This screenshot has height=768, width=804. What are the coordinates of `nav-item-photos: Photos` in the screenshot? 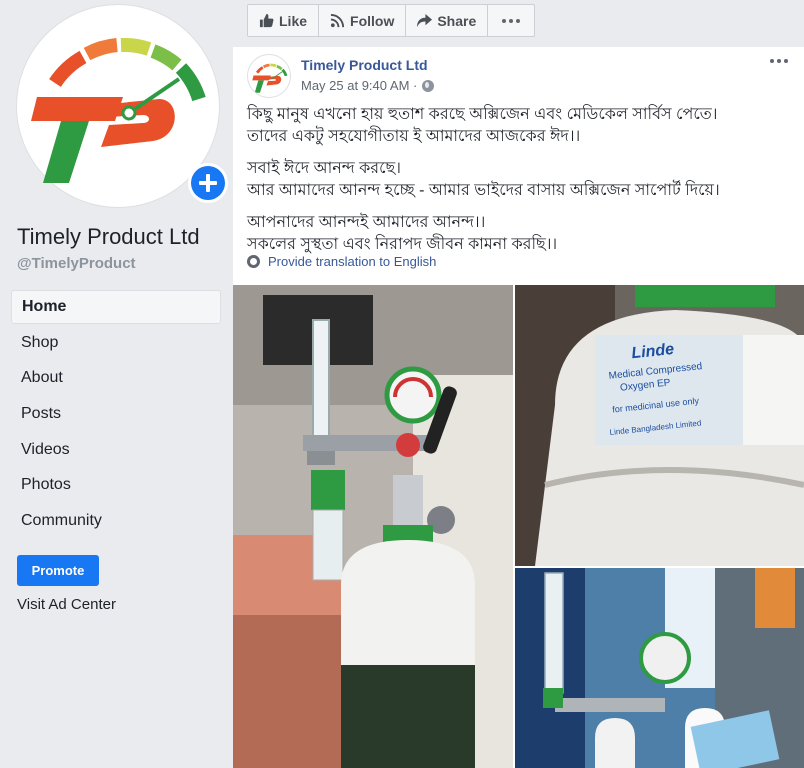 It's located at (116, 486).